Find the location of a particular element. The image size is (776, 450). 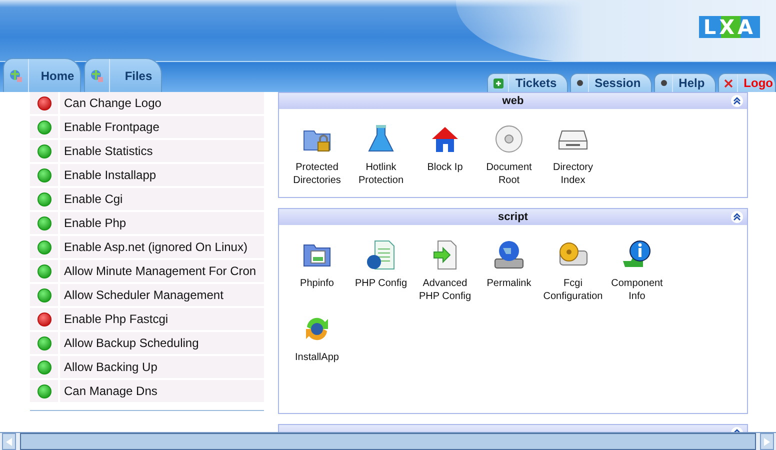

app-shortcut: PHP Config is located at coordinates (381, 271).